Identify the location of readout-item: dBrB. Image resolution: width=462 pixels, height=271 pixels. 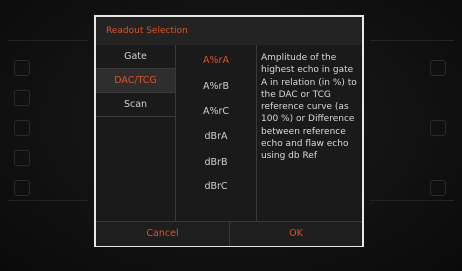
(216, 162).